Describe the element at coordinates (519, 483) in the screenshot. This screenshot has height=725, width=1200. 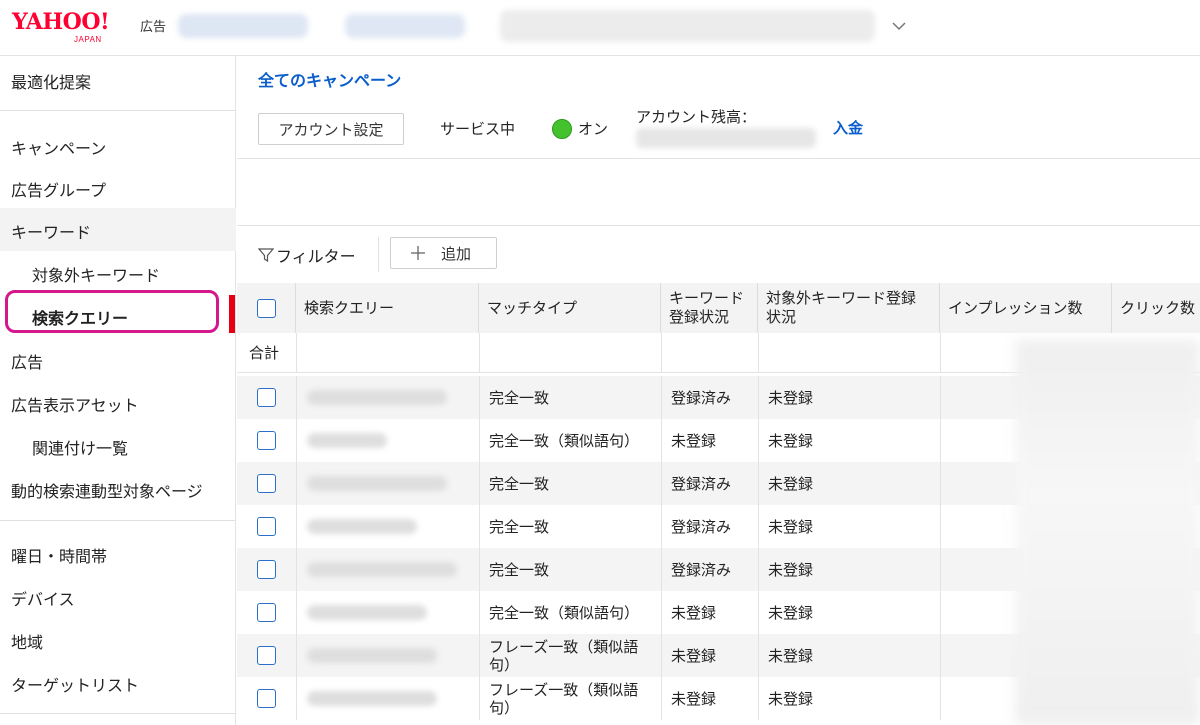
I see `match-type-cell: 完全一致` at that location.